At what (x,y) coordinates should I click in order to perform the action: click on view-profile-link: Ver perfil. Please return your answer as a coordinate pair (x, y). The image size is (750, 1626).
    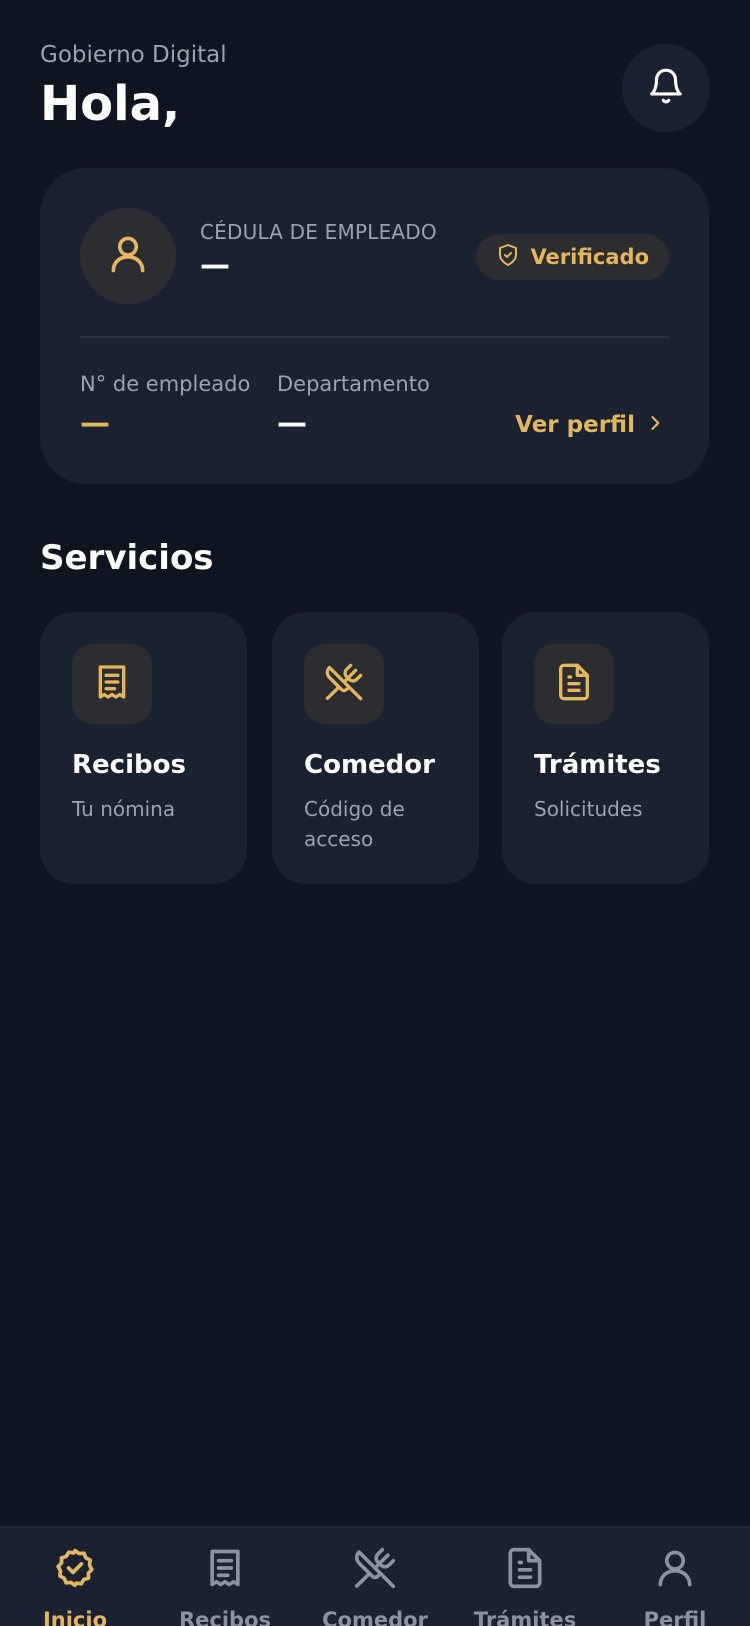
    Looking at the image, I should click on (590, 425).